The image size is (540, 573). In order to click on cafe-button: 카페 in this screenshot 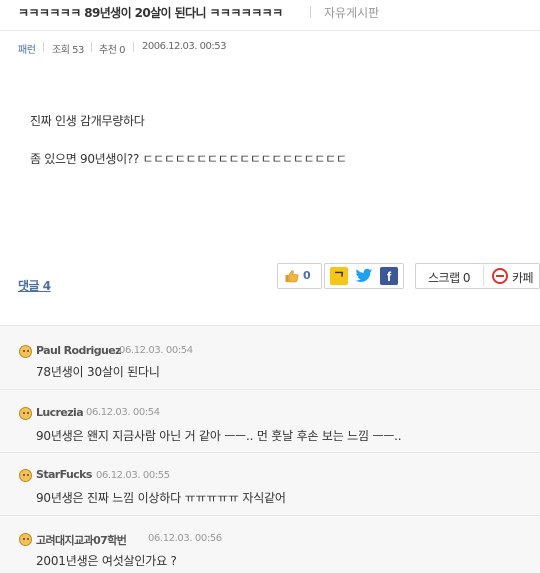, I will do `click(523, 277)`.